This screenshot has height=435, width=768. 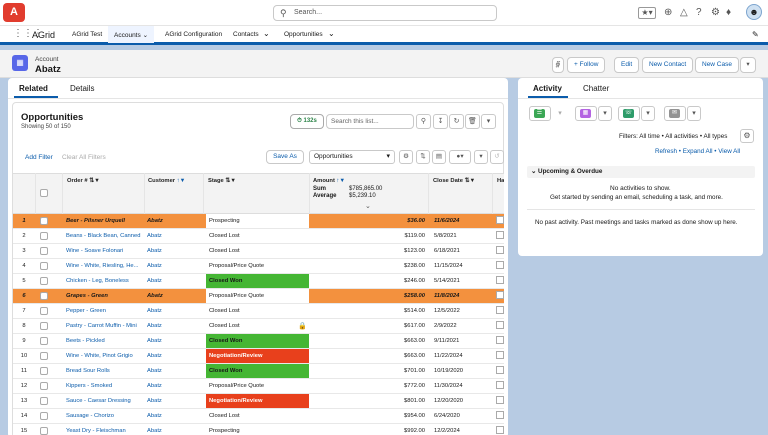 What do you see at coordinates (540, 113) in the screenshot?
I see `new-task-button: ☰` at bounding box center [540, 113].